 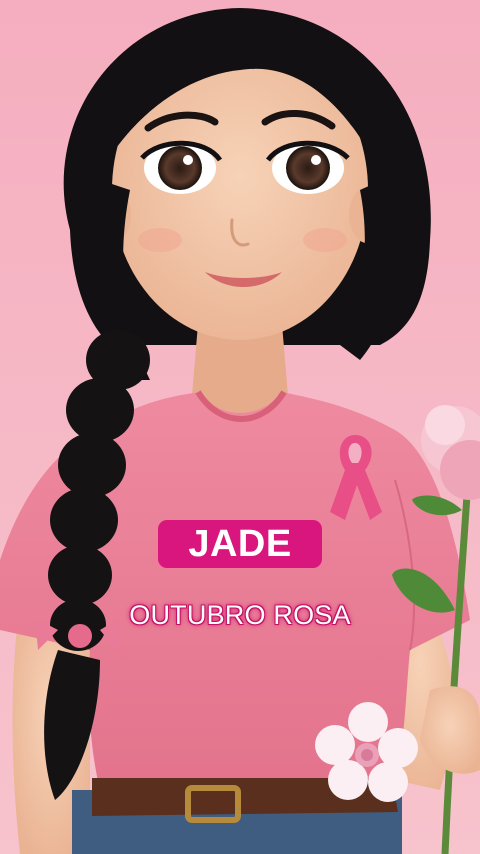 I want to click on name-label: JADE, so click(x=240, y=543).